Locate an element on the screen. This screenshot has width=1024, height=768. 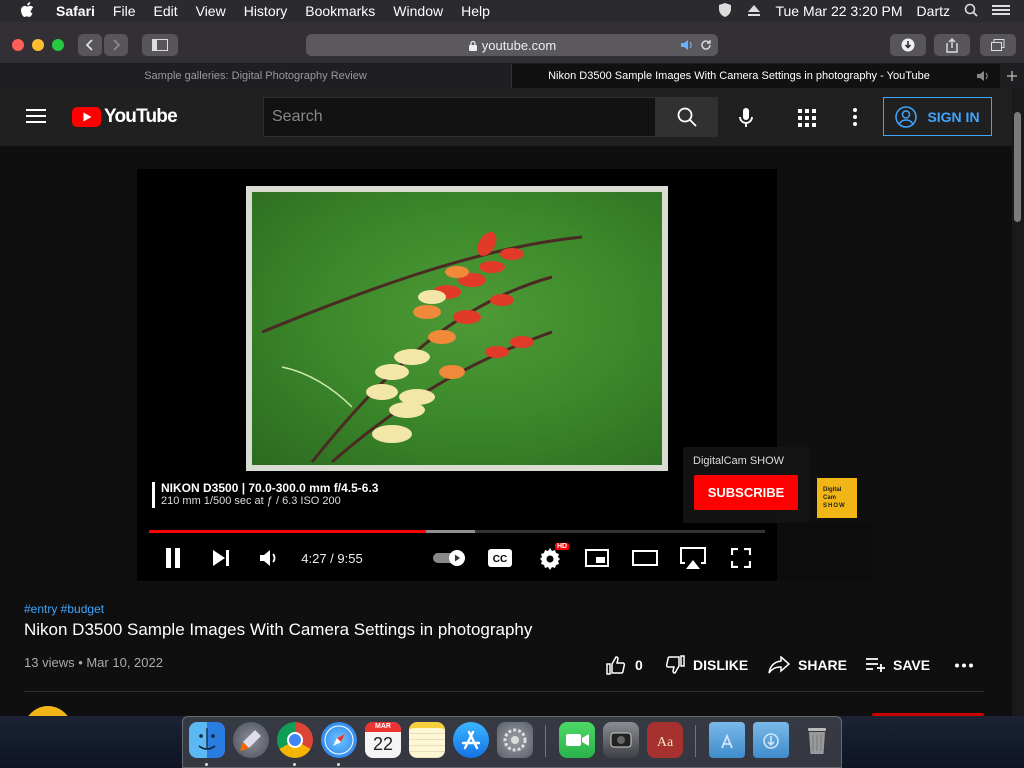
back-button is located at coordinates (90, 45).